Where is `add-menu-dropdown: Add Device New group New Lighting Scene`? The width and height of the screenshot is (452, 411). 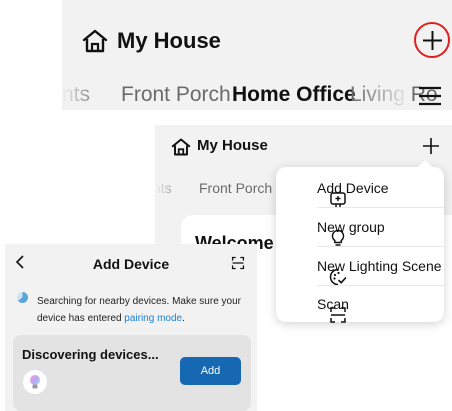 add-menu-dropdown: Add Device New group New Lighting Scene is located at coordinates (360, 241).